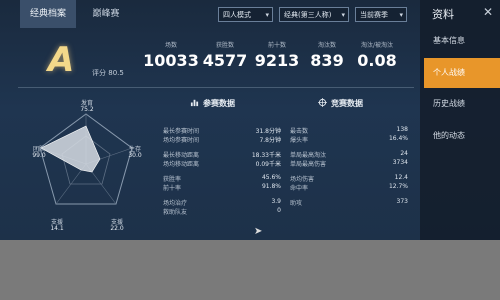 This screenshot has height=300, width=500. What do you see at coordinates (462, 73) in the screenshot?
I see `sidebar-item-personal-record: 个人战绩` at bounding box center [462, 73].